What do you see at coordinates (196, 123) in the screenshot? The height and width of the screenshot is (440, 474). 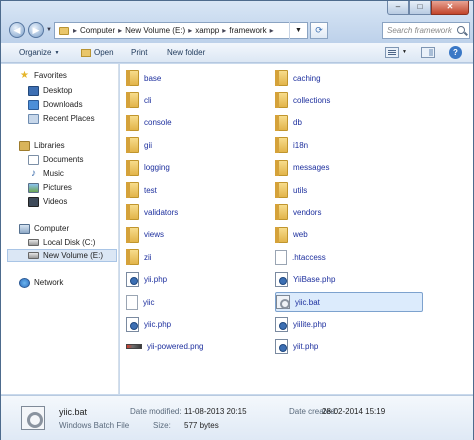 I see `file-item: console` at bounding box center [196, 123].